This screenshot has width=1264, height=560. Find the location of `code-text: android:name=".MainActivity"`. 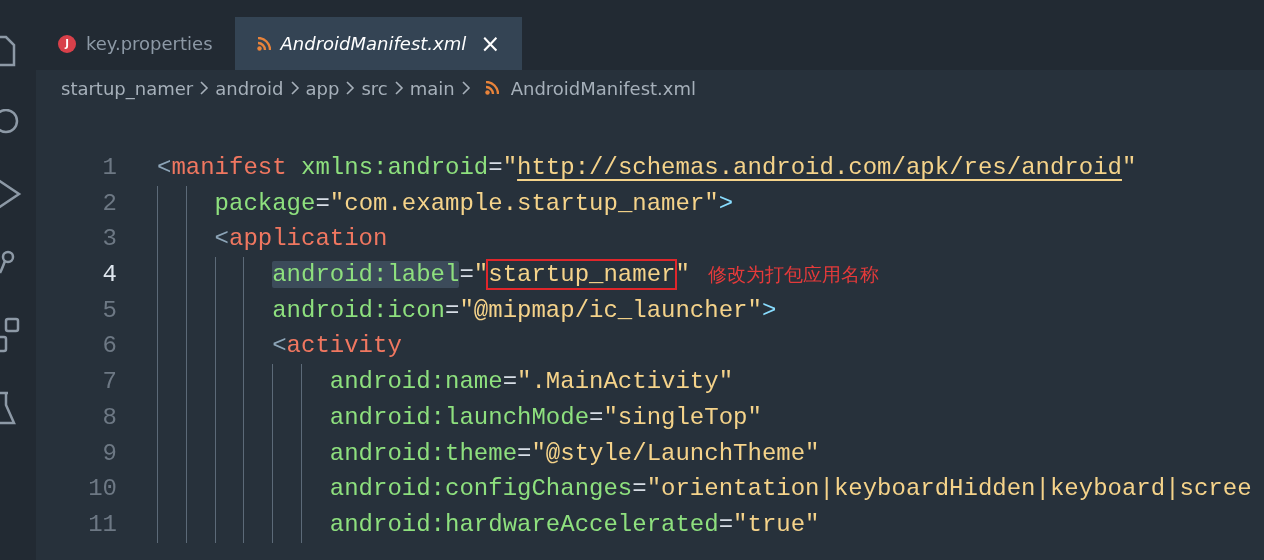

code-text: android:name=".MainActivity" is located at coordinates (531, 382).